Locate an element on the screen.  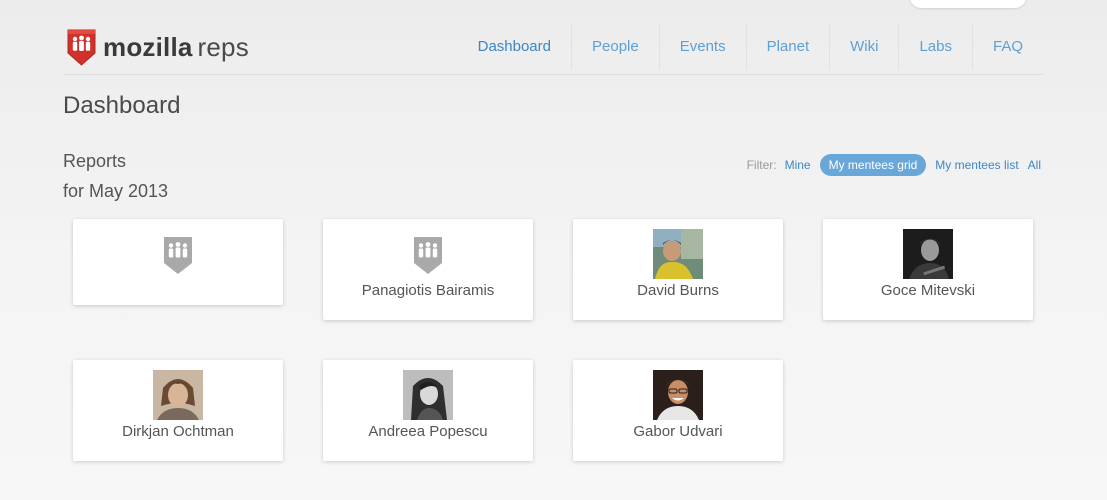
nav-dashboard: Dashboard is located at coordinates (514, 47).